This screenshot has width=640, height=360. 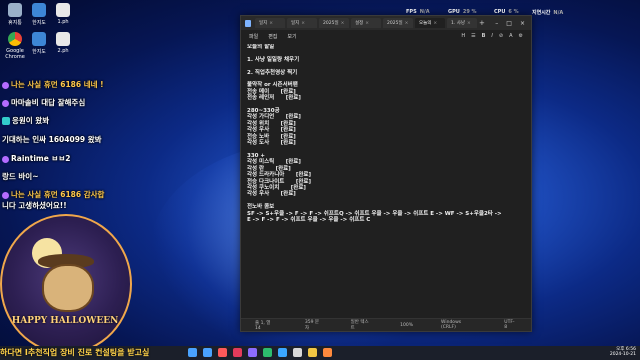 I want to click on menu-view: 보기, so click(x=291, y=36).